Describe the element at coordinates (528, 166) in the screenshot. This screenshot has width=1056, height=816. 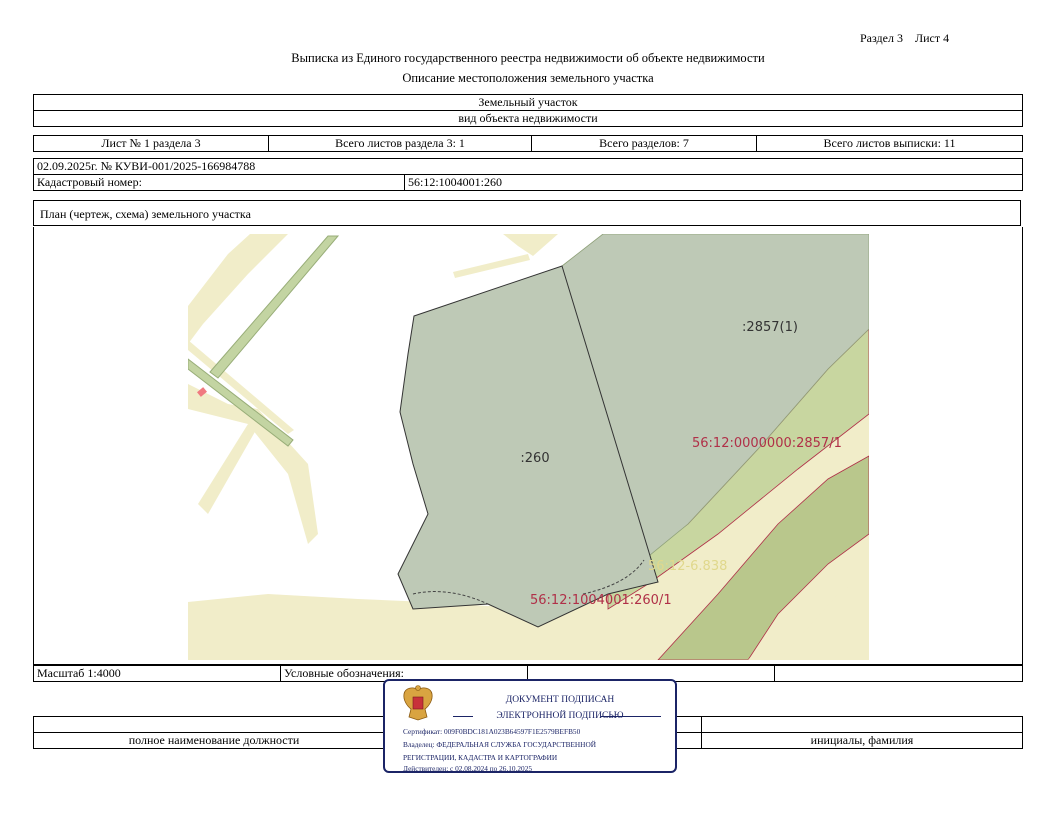
I see `date-number: 02.09.2025г. № КУВИ-001/2025-166984788` at that location.